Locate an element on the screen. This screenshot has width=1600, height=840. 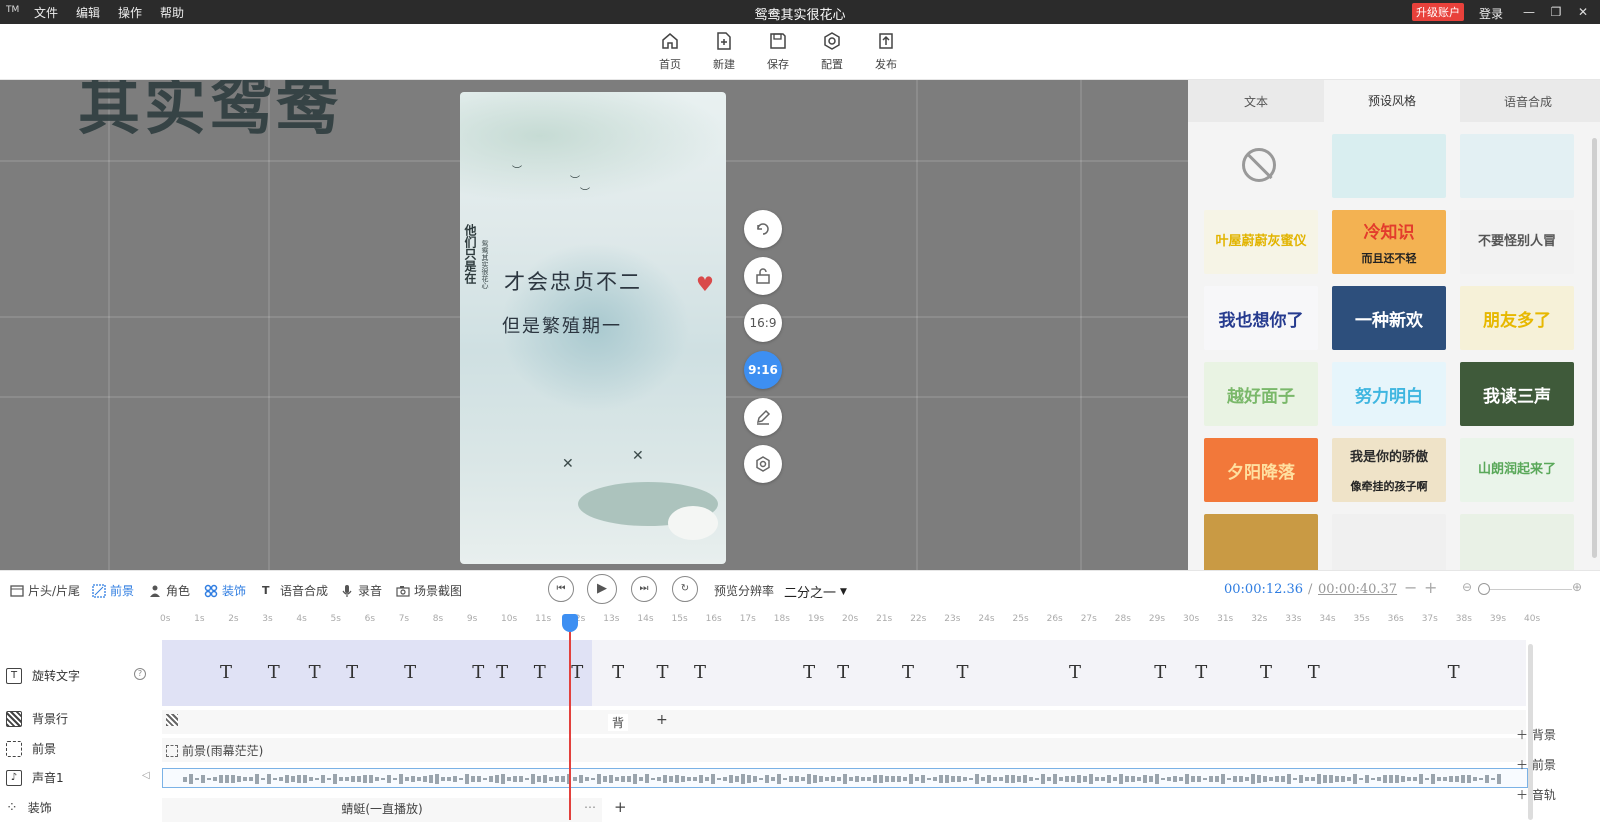
replay-icon: ↻ is located at coordinates (685, 589).